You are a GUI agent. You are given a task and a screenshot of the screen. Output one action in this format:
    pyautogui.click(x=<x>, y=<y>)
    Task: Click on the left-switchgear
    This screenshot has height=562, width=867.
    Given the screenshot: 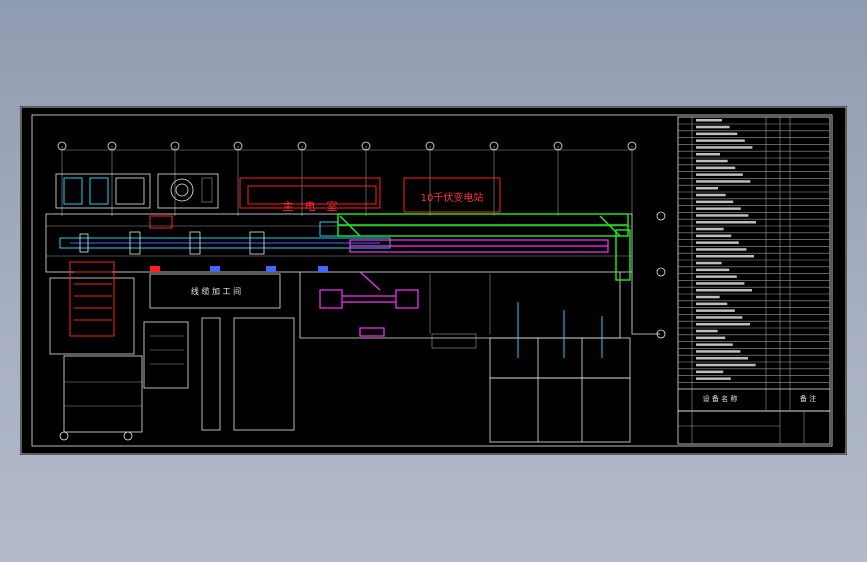 What is the action you would take?
    pyautogui.click(x=172, y=347)
    